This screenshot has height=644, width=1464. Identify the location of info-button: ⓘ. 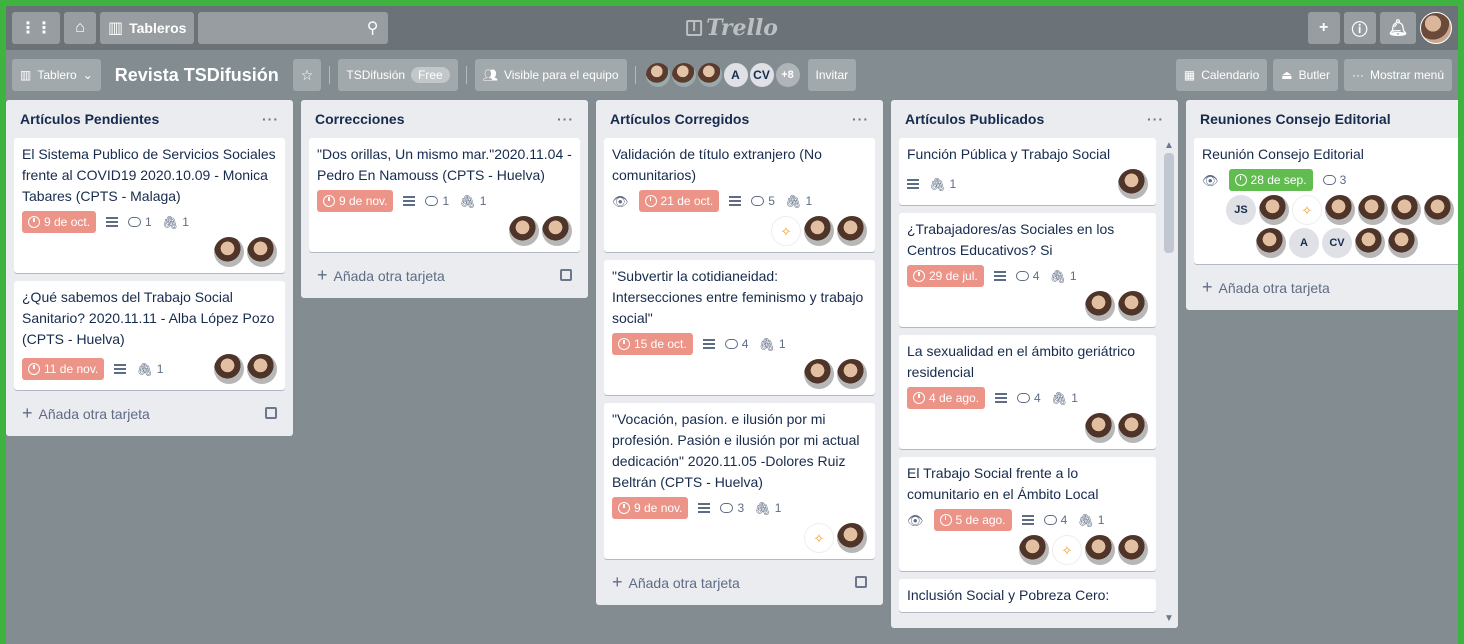
(1359, 28).